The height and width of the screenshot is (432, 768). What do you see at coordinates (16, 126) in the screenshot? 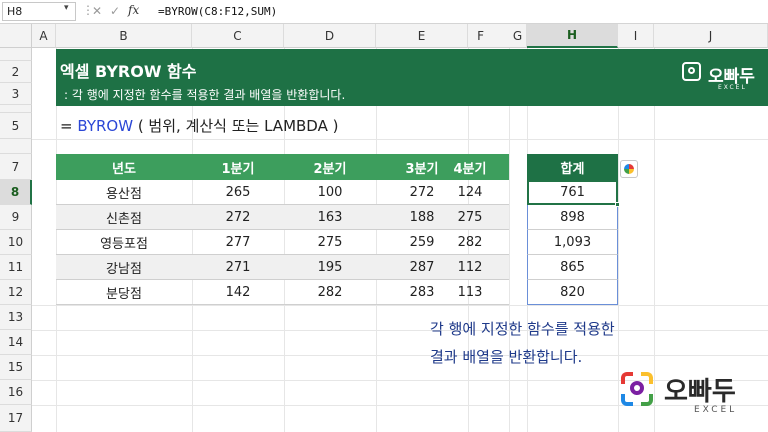
I see `row-header-5: 5` at bounding box center [16, 126].